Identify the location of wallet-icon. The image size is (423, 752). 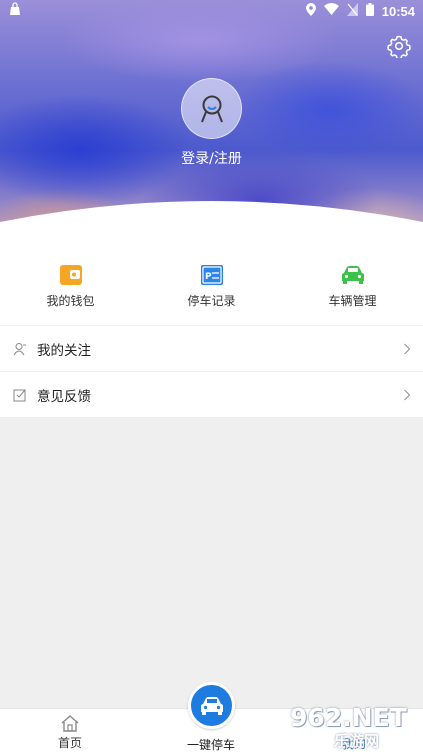
(70, 275).